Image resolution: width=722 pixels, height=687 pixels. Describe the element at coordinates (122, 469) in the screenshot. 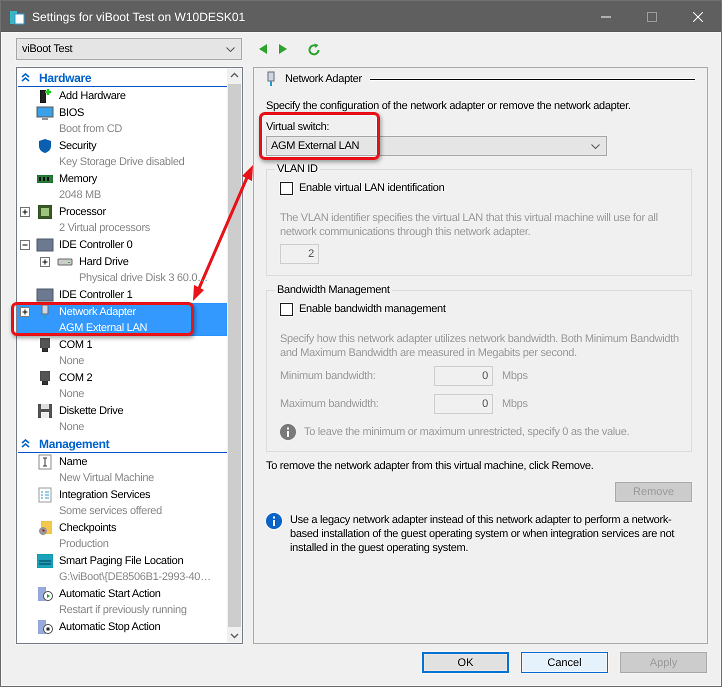

I see `tree-item: Name New Virtual Machine` at that location.